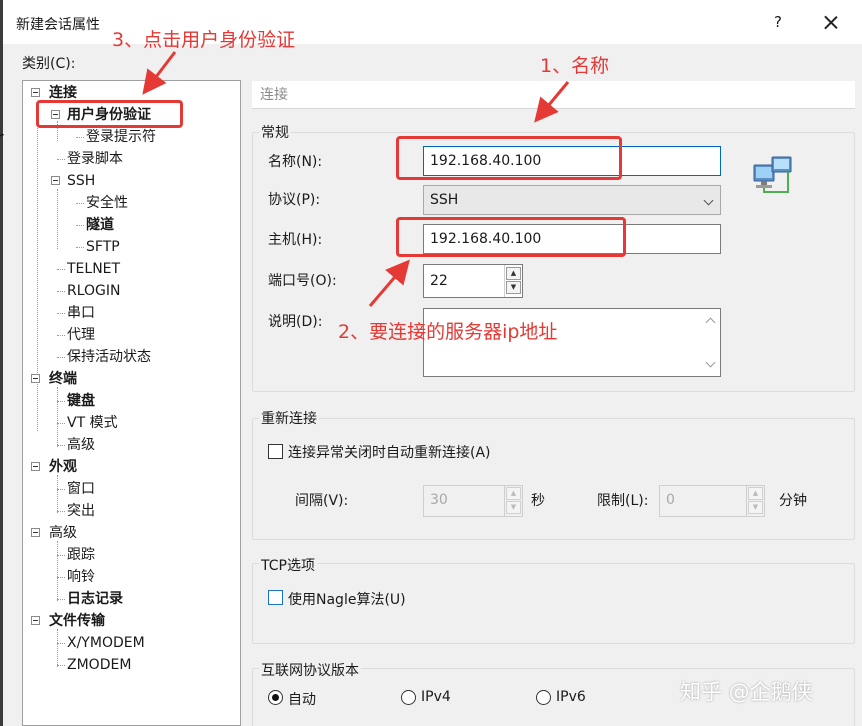 The width and height of the screenshot is (862, 726). I want to click on arrow-step3, so click(159, 73).